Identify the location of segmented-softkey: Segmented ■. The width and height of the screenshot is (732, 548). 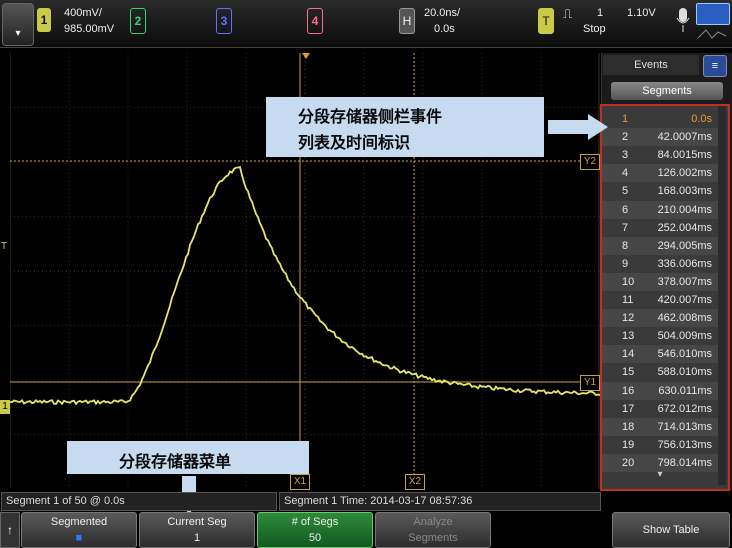
(79, 530).